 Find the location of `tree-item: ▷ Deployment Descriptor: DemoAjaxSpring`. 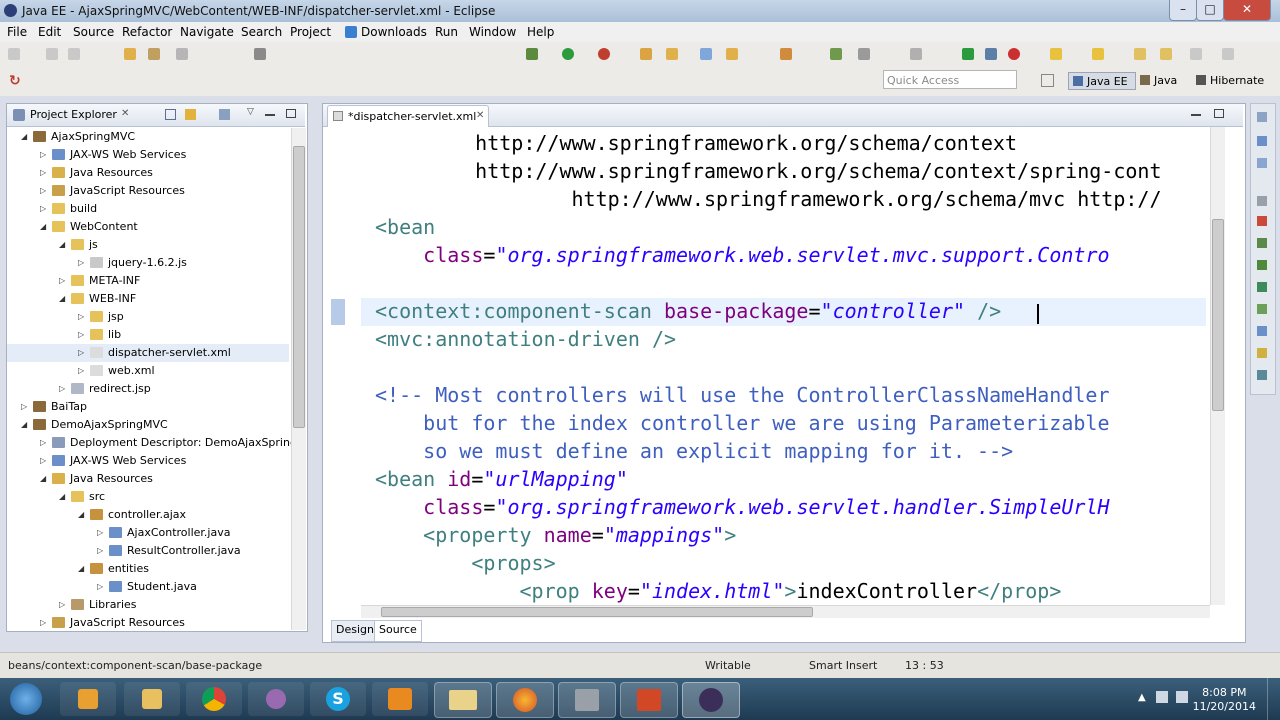

tree-item: ▷ Deployment Descriptor: DemoAjaxSpring is located at coordinates (152, 443).